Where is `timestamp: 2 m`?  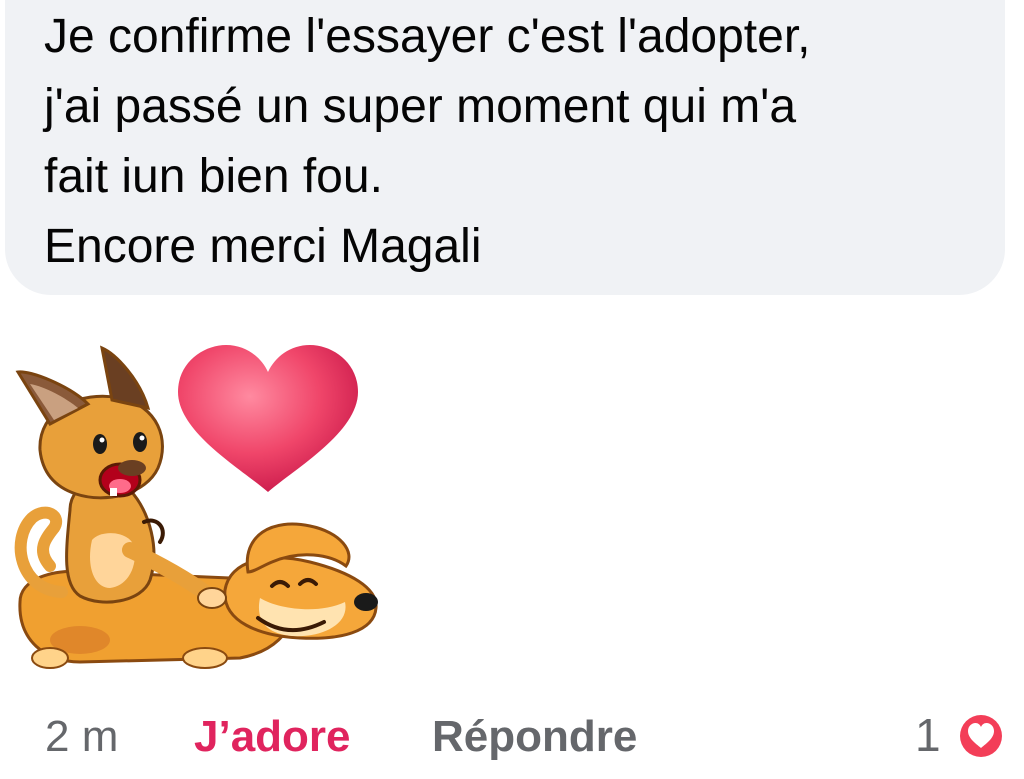
timestamp: 2 m is located at coordinates (82, 736).